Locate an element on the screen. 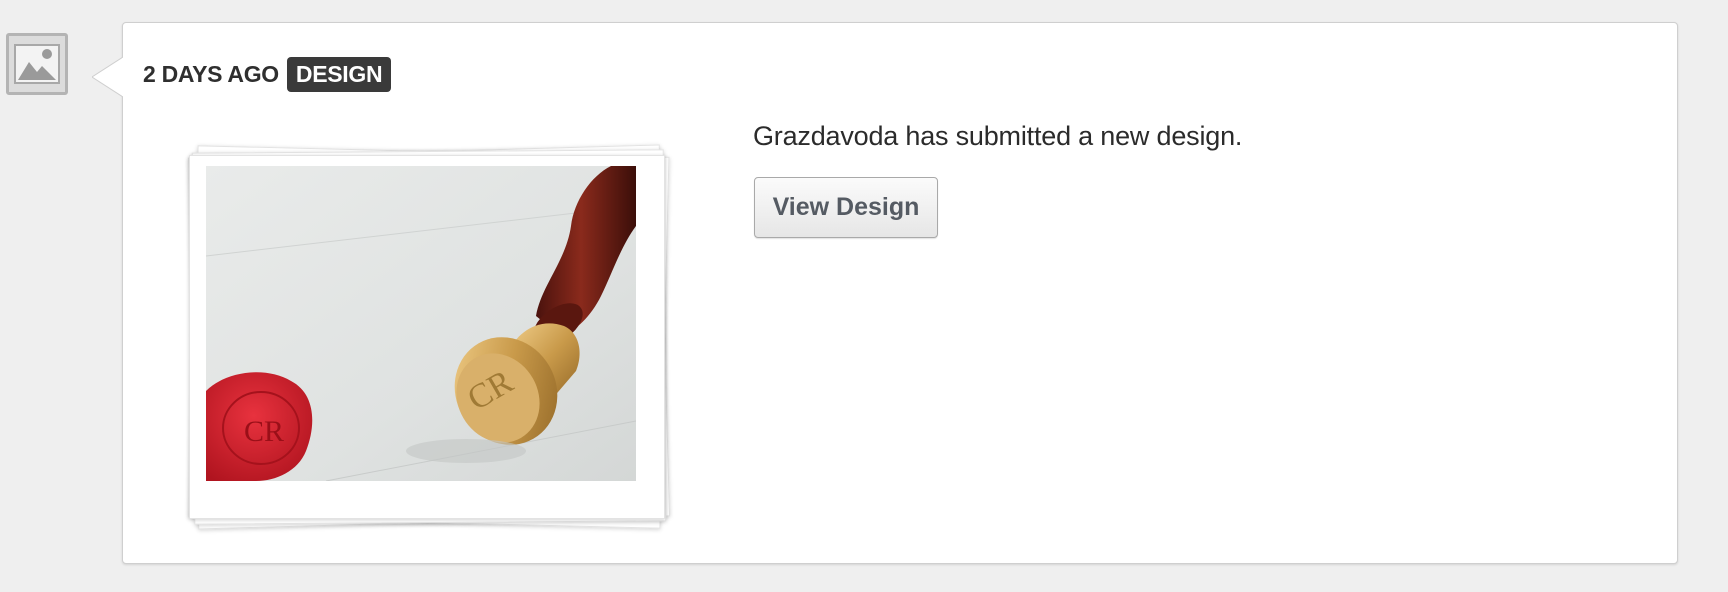 This screenshot has width=1728, height=592. card-header: 2 DAYS AGO DESIGN is located at coordinates (267, 74).